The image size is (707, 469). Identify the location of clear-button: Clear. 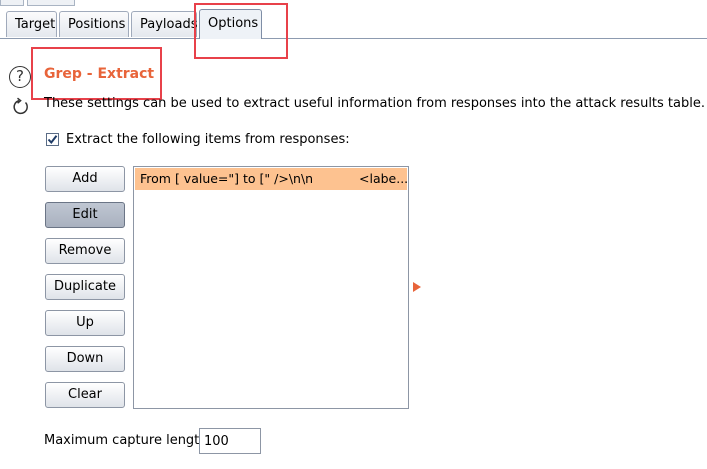
(85, 395).